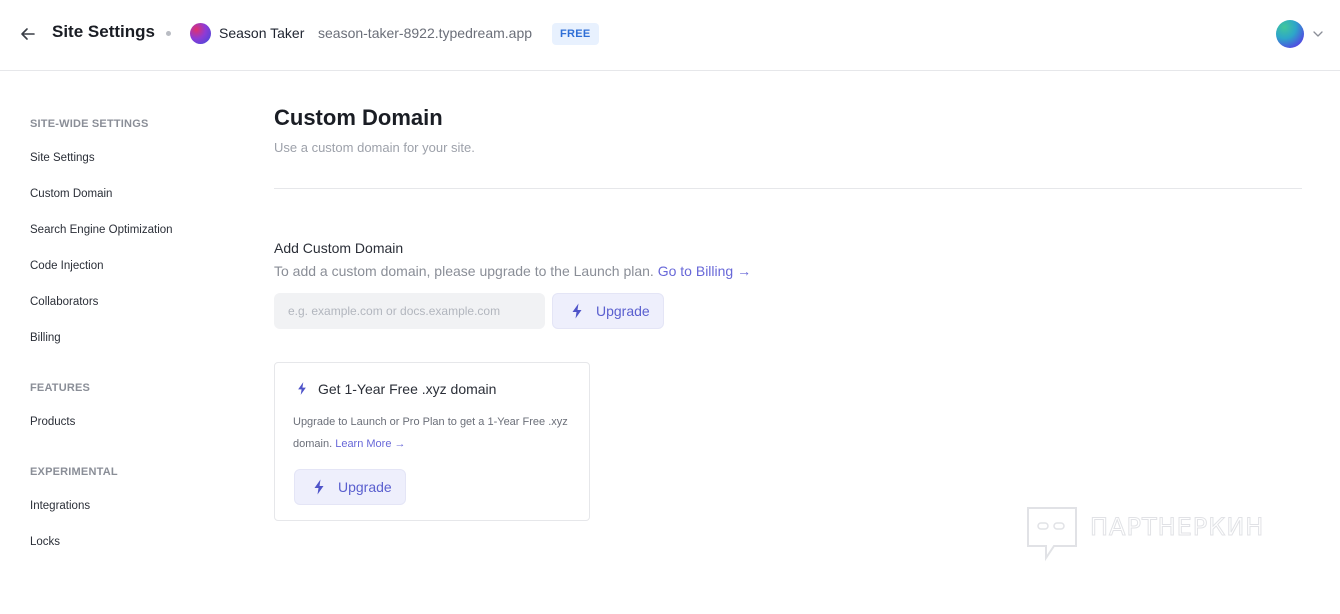  I want to click on upgrade-button-label: Upgrade, so click(623, 311).